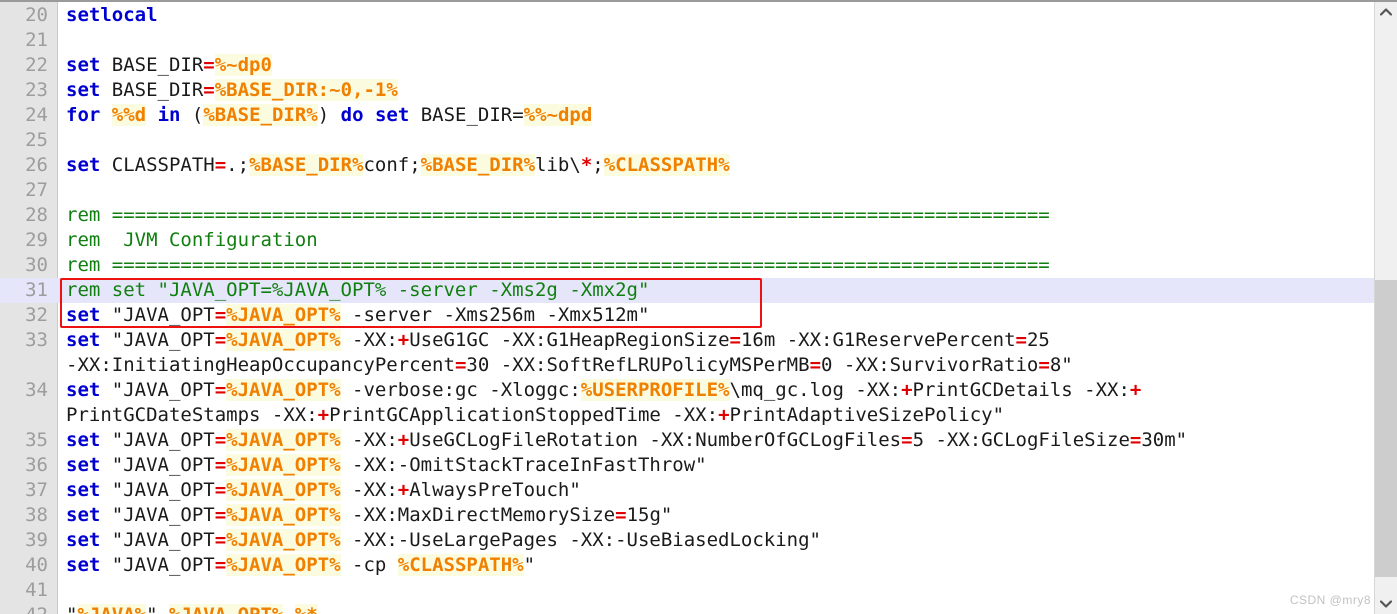 The height and width of the screenshot is (614, 1397). Describe the element at coordinates (36, 215) in the screenshot. I see `line-number: 28` at that location.